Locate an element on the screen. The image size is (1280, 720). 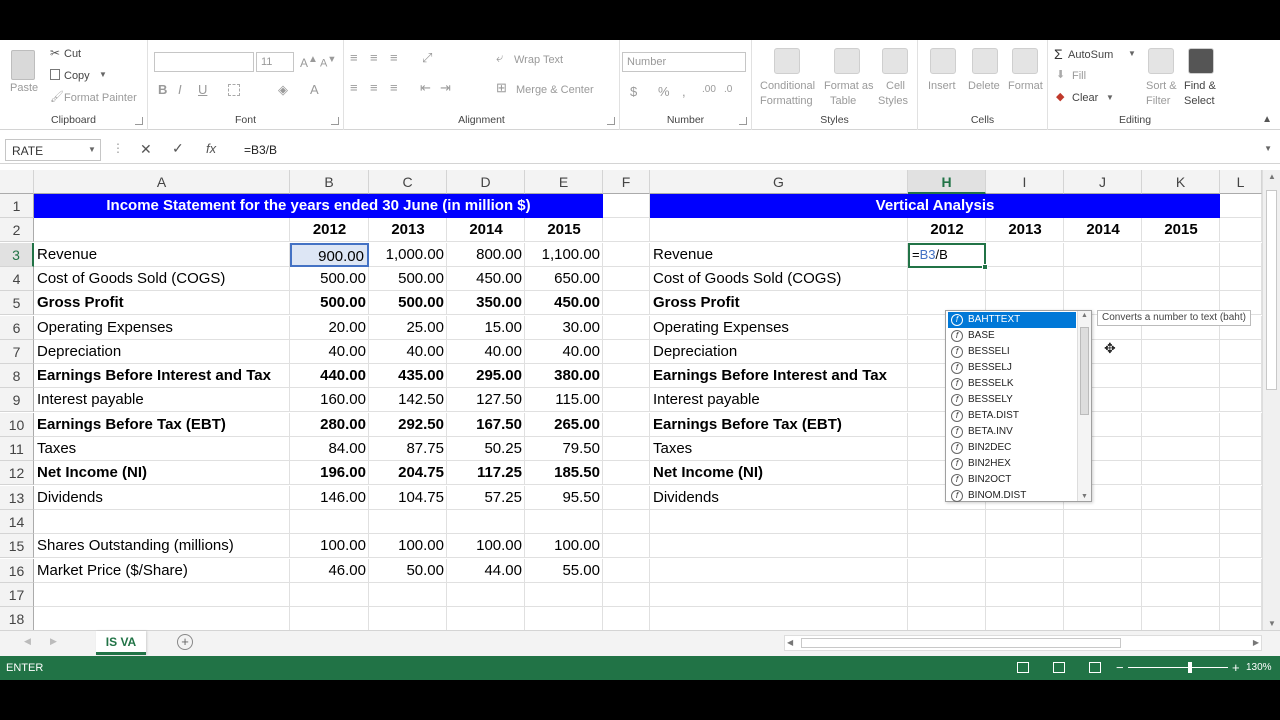
clear-button: ◆ Clear ▼ is located at coordinates (1094, 98).